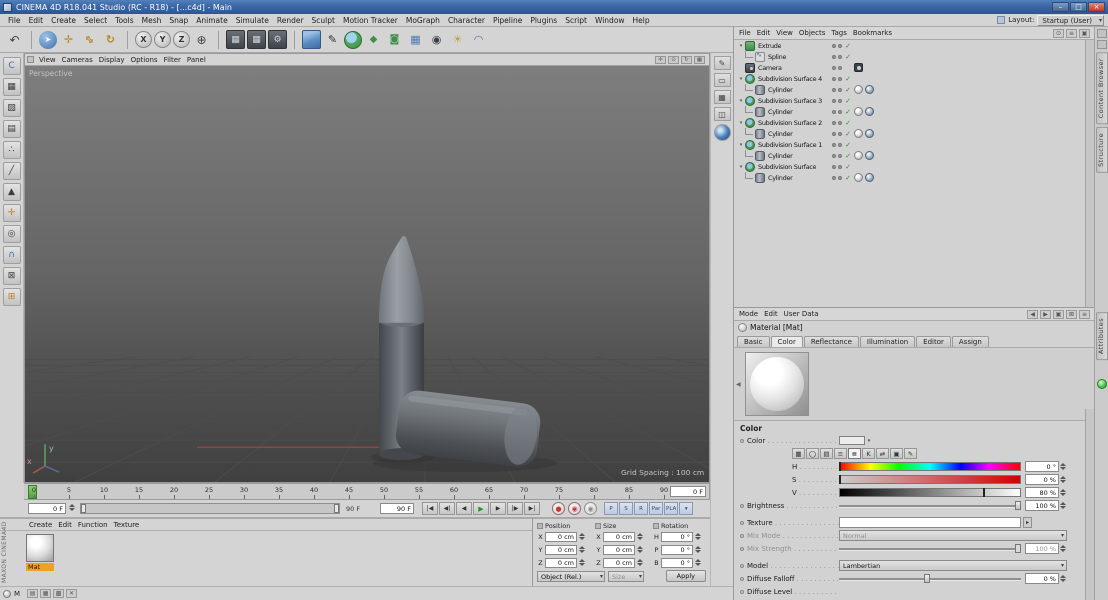 This screenshot has width=1108, height=600. What do you see at coordinates (722, 63) in the screenshot?
I see `annotate-button: ✎` at bounding box center [722, 63].